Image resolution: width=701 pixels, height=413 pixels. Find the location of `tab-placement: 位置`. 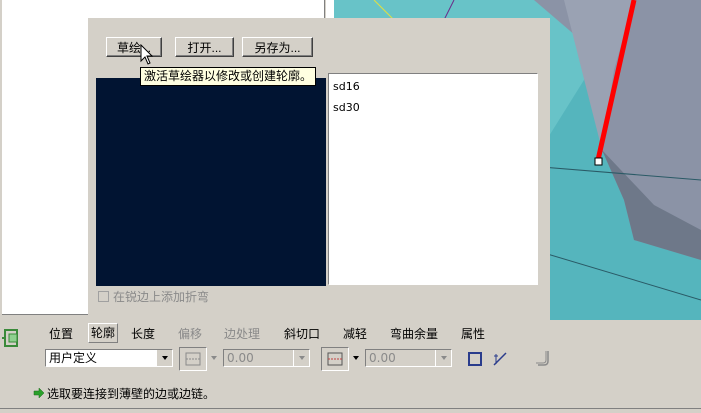

tab-placement: 位置 is located at coordinates (61, 333).